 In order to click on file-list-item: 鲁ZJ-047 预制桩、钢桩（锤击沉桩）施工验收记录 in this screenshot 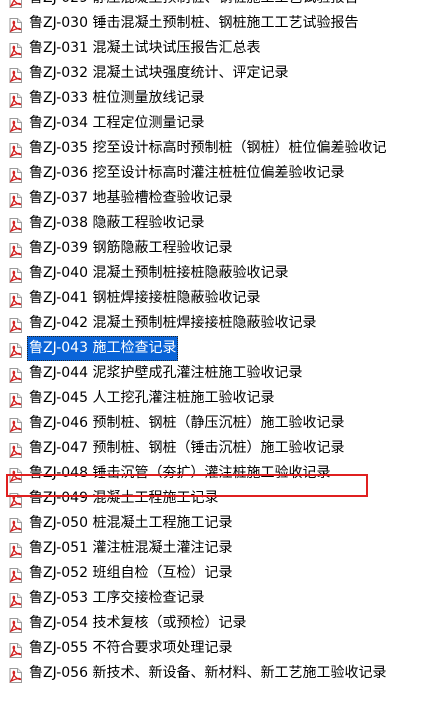, I will do `click(213, 448)`.